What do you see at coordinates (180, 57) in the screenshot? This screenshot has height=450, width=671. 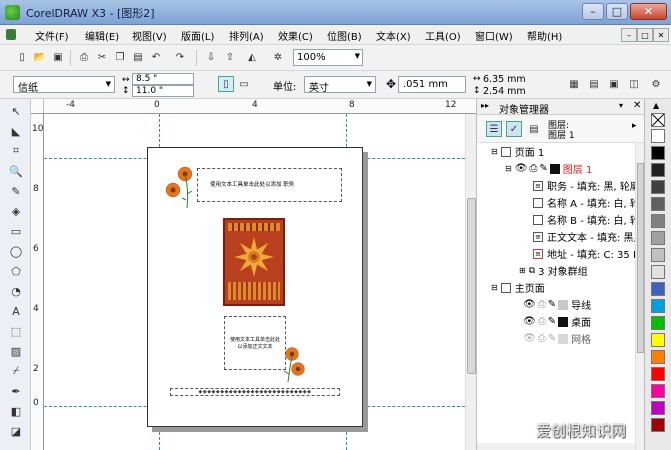 I see `redo-icon: ↷` at bounding box center [180, 57].